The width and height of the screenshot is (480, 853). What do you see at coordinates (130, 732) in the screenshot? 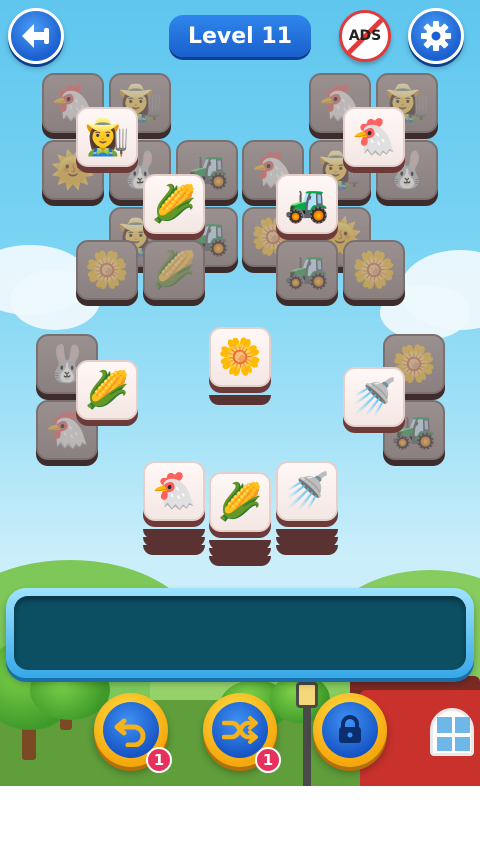
I see `undo-icon` at bounding box center [130, 732].